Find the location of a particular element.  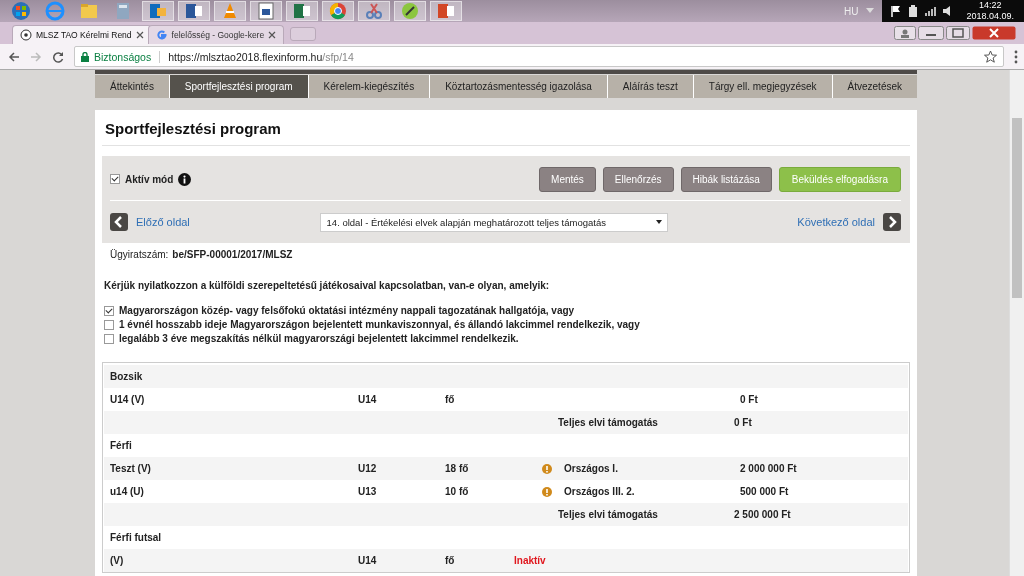

tab-title: MLSZ TAO Kérelmi Rend is located at coordinates (84, 35).